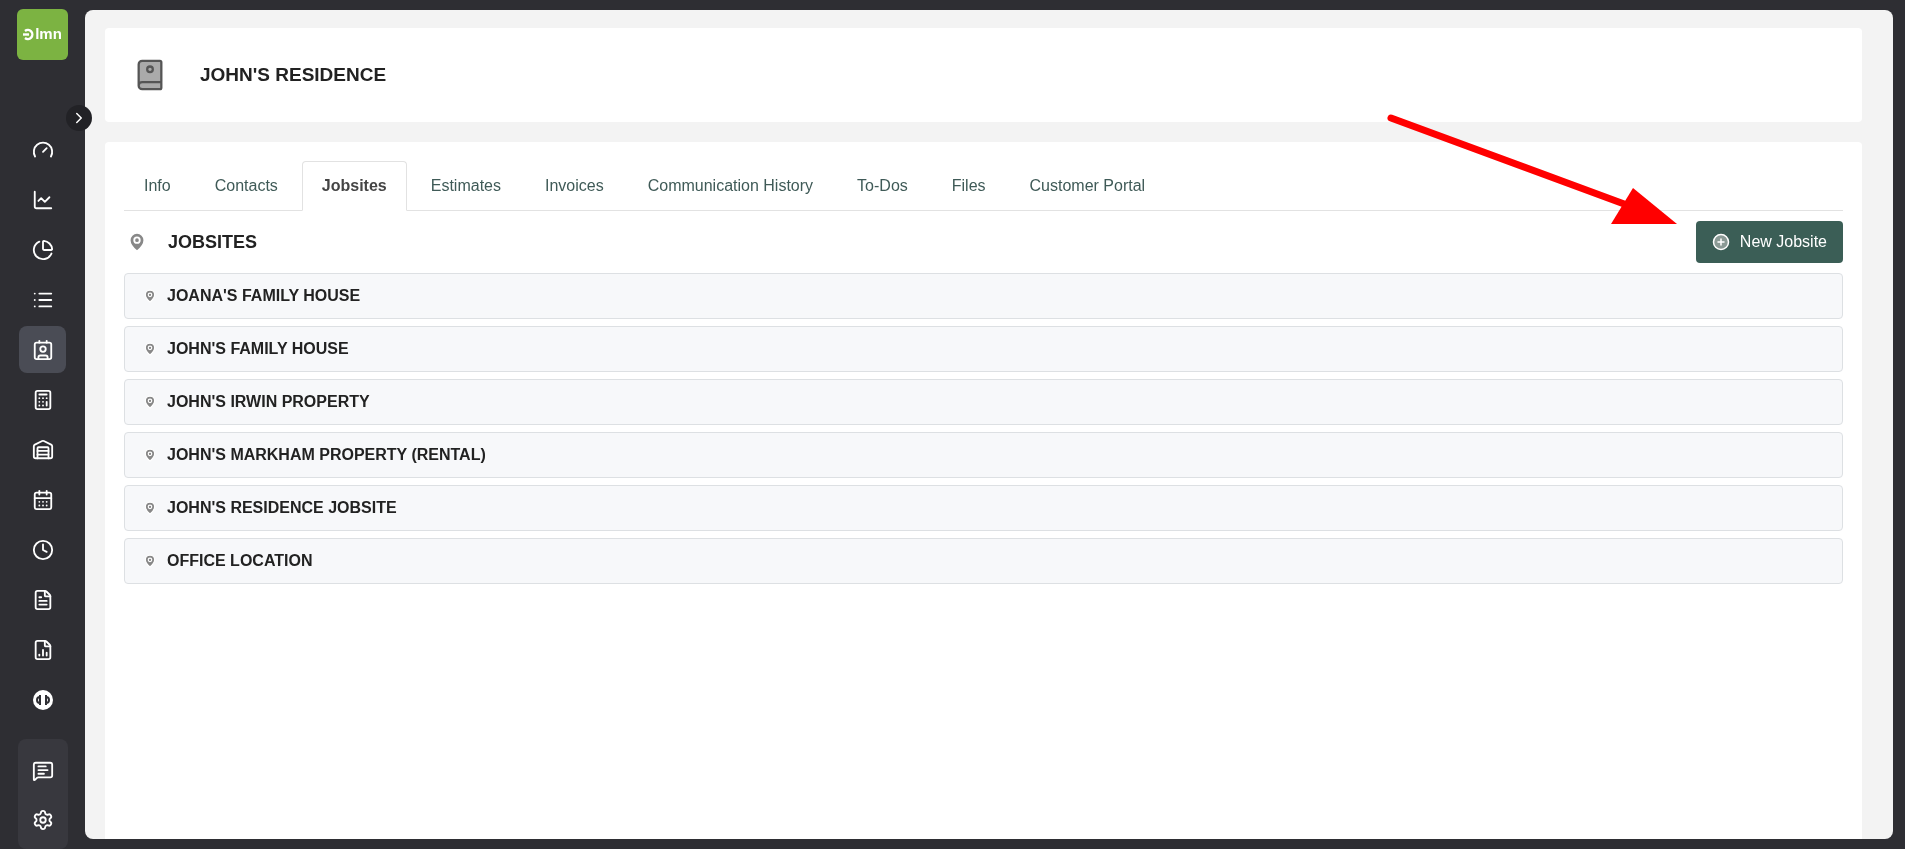 The width and height of the screenshot is (1905, 849). What do you see at coordinates (42, 249) in the screenshot?
I see `pie-chart-icon` at bounding box center [42, 249].